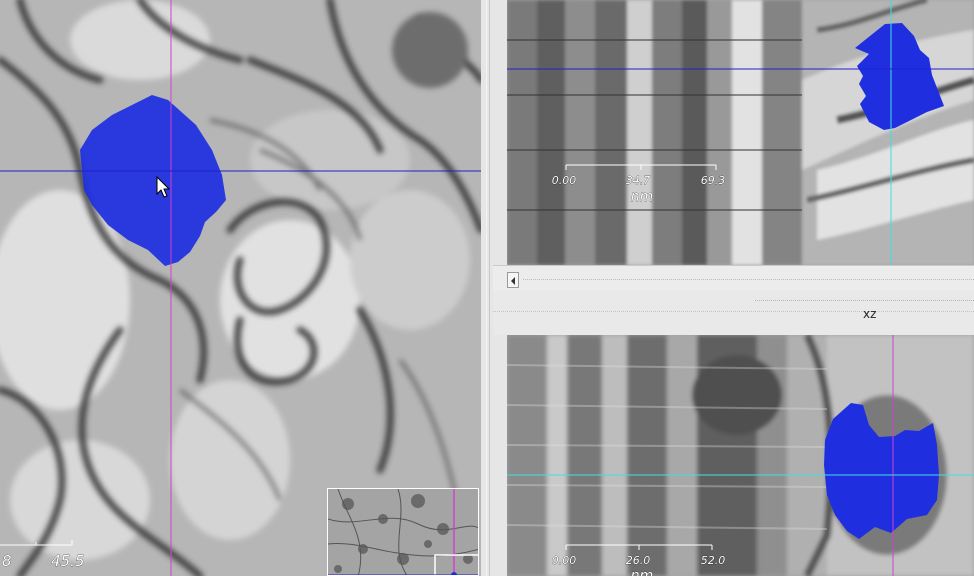 The image size is (974, 576). What do you see at coordinates (870, 314) in the screenshot?
I see `xz-view-title: xz` at bounding box center [870, 314].